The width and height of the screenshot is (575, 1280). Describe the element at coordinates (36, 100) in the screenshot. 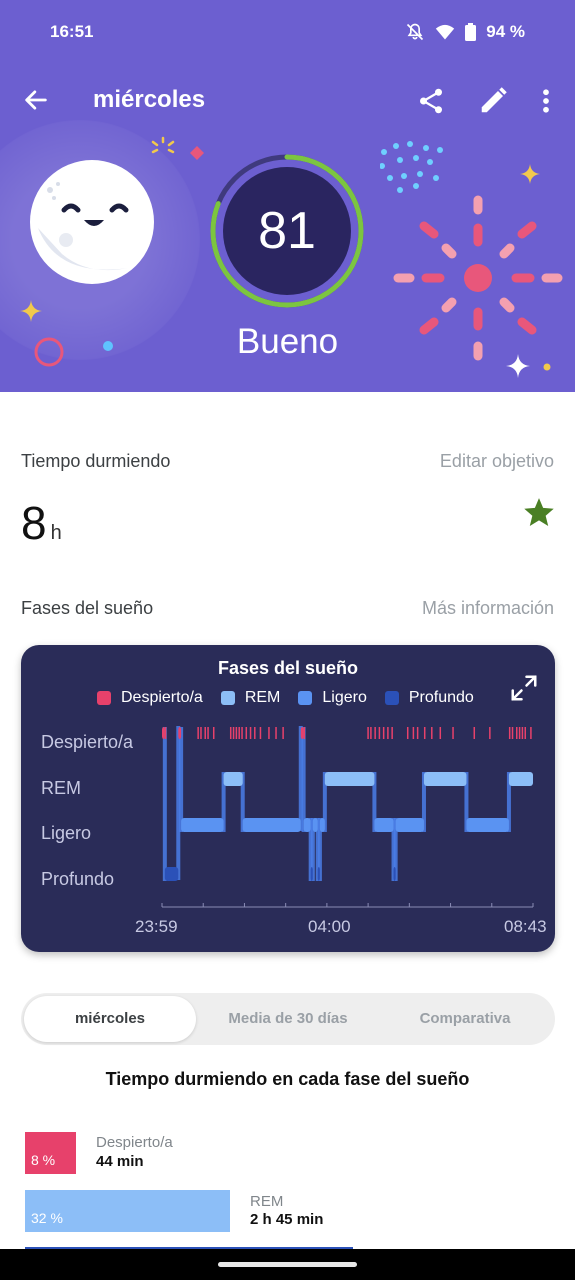

I see `back-arrow-icon` at that location.